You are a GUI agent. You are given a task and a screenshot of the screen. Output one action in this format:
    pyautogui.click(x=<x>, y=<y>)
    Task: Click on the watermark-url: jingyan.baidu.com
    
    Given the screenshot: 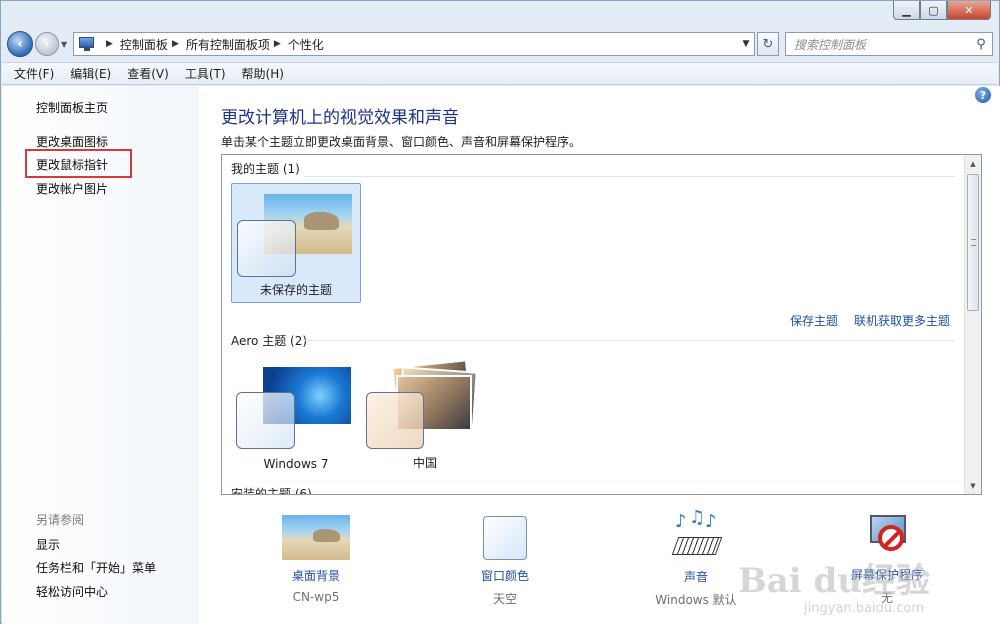 What is the action you would take?
    pyautogui.click(x=864, y=608)
    